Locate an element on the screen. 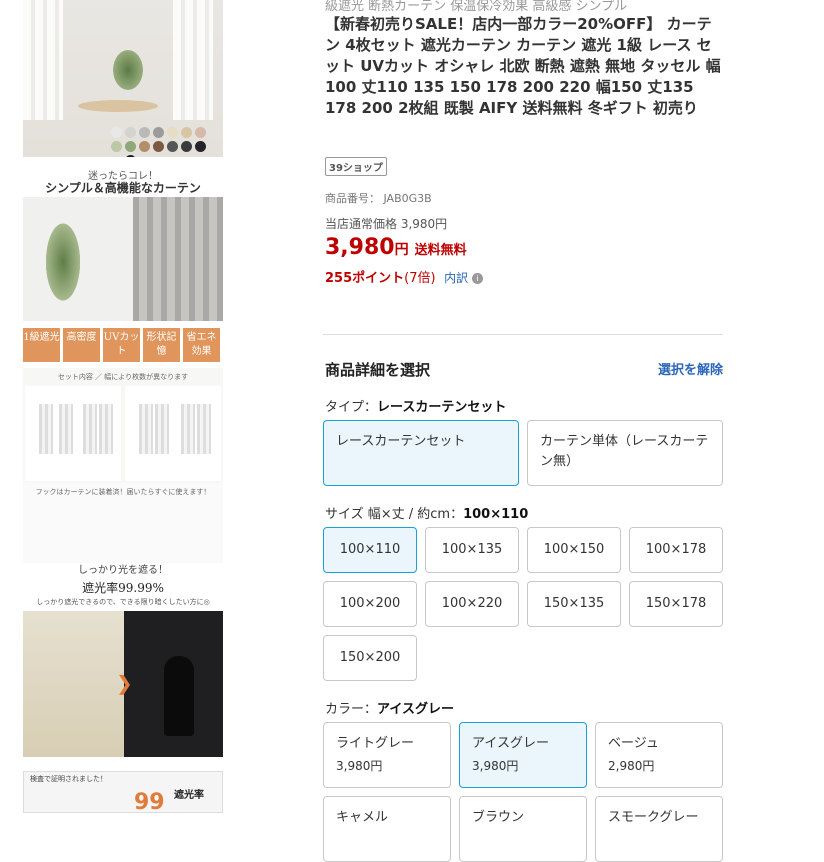 This screenshot has width=824, height=862. color-label: カラー：アイスグレー is located at coordinates (389, 707).